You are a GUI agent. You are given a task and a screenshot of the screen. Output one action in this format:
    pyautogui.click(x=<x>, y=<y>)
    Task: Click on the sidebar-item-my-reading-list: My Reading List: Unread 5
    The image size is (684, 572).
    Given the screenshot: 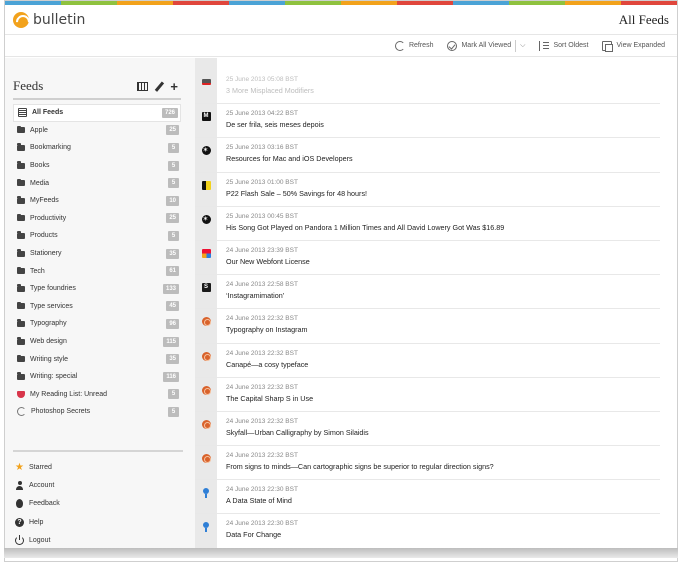 What is the action you would take?
    pyautogui.click(x=97, y=395)
    